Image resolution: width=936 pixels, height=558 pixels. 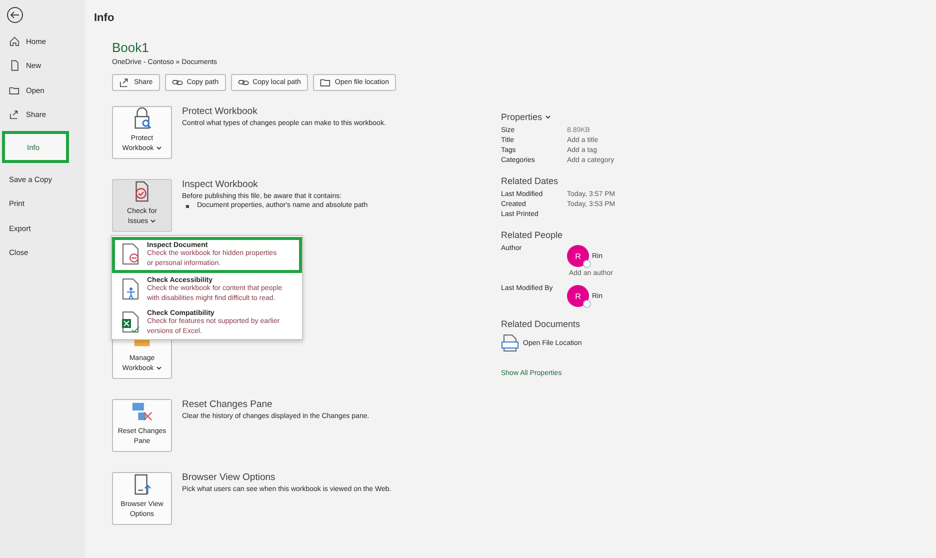 What do you see at coordinates (14, 66) in the screenshot?
I see `document-icon` at bounding box center [14, 66].